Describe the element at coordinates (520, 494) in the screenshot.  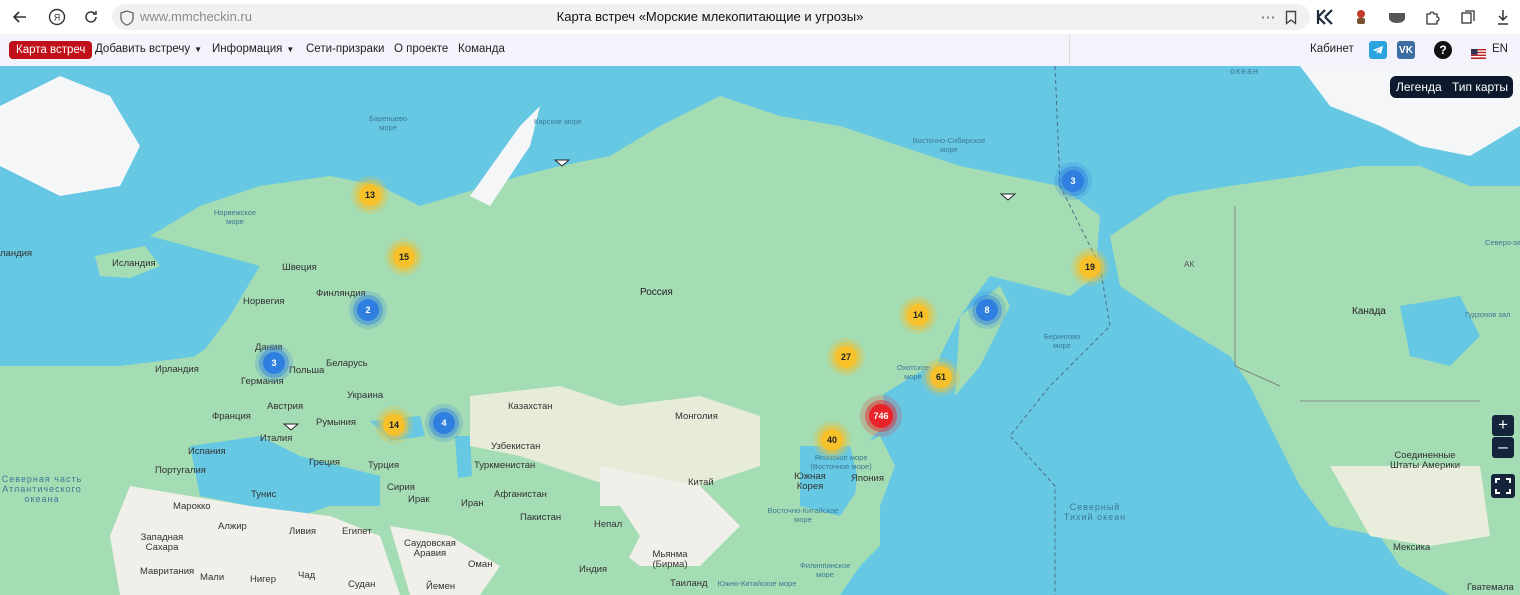
I see `label-afghanistan: Афганистан` at that location.